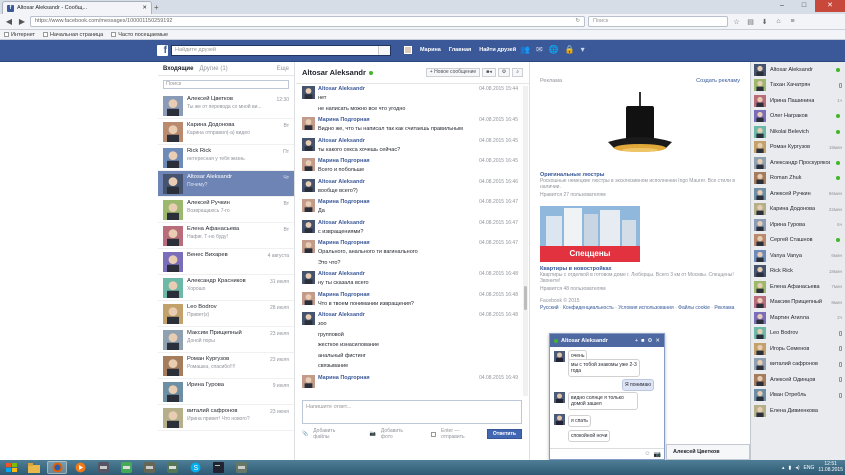 The image size is (845, 475). I want to click on maximize-icon: □, so click(804, 6).